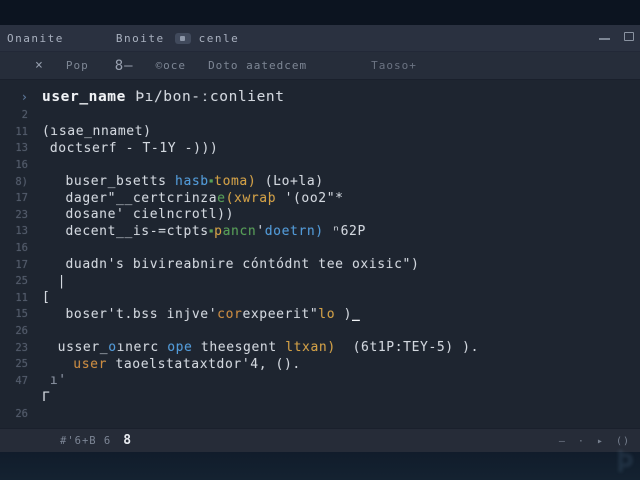 This screenshot has width=640, height=480. I want to click on code-token: ⁿ62P, so click(344, 231).